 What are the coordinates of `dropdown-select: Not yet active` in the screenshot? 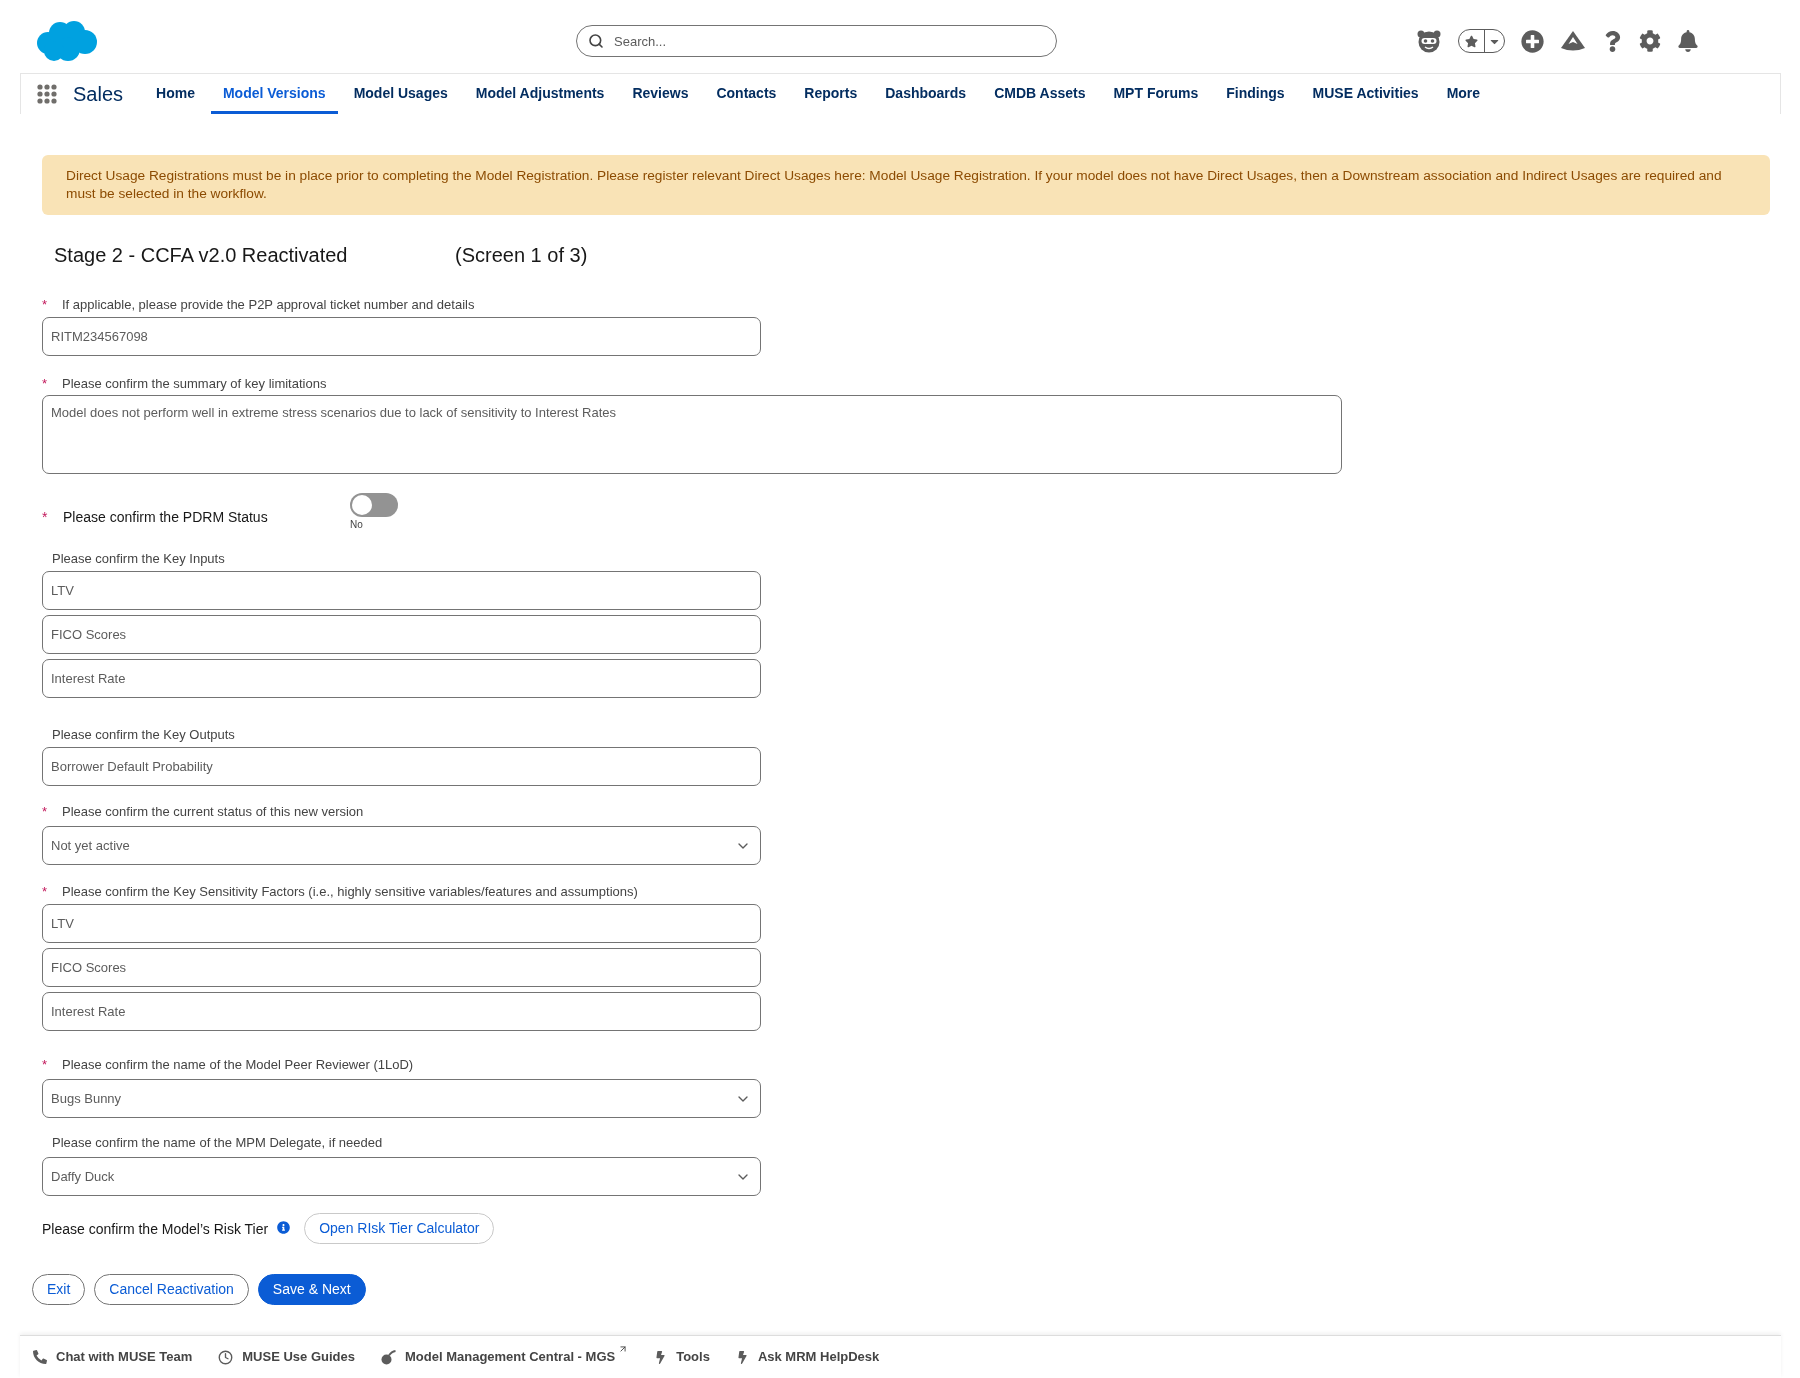 It's located at (401, 846).